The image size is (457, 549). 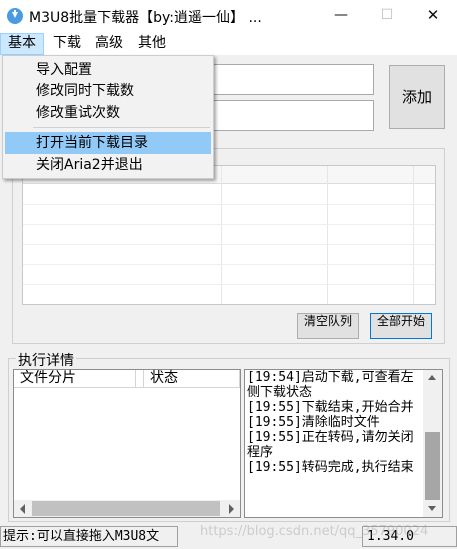 I want to click on menu-other: 其他, so click(x=152, y=44).